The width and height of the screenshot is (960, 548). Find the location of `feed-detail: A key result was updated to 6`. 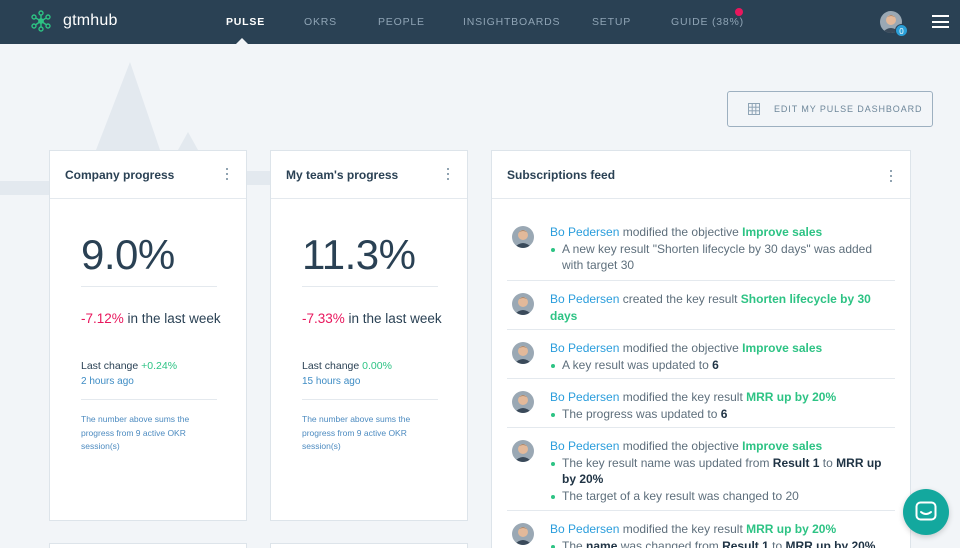

feed-detail: A key result was updated to 6 is located at coordinates (720, 365).